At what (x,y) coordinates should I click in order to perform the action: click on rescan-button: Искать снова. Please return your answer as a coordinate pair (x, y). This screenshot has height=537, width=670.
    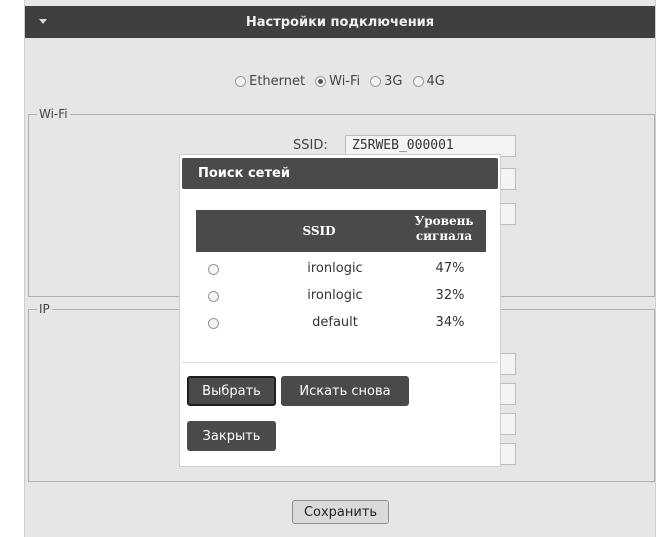
    Looking at the image, I should click on (345, 391).